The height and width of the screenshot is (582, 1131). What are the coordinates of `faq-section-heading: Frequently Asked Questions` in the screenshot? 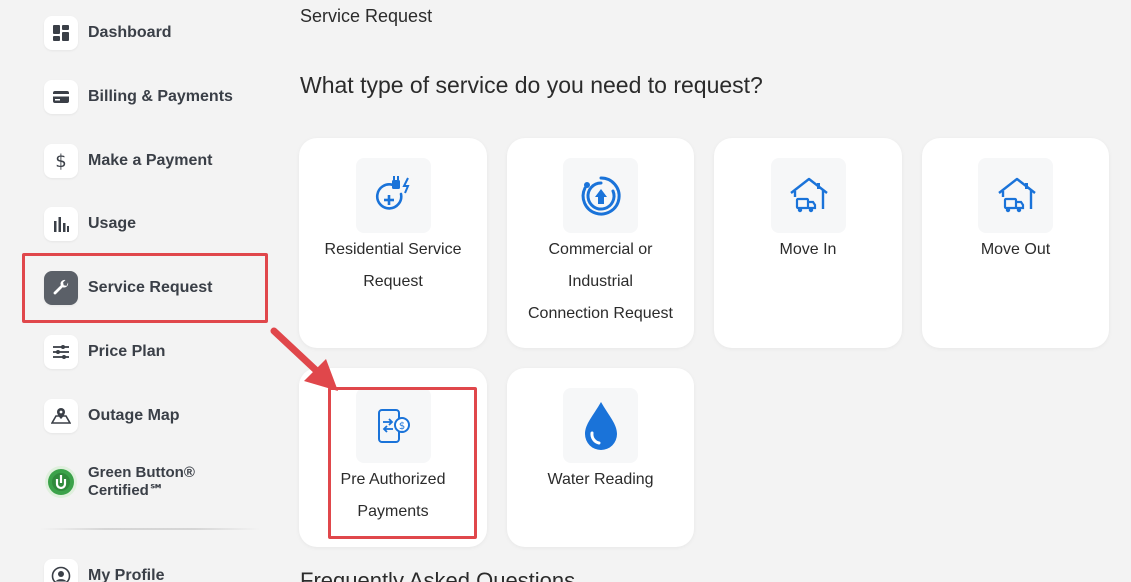 It's located at (438, 575).